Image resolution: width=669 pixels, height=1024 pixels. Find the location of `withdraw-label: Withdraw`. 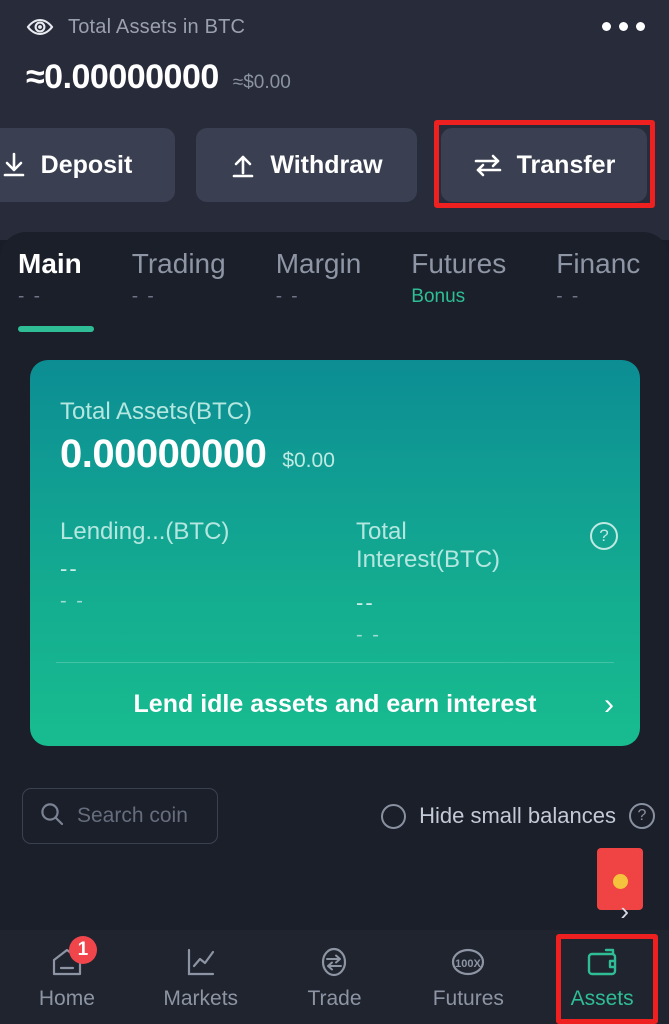

withdraw-label: Withdraw is located at coordinates (326, 164).